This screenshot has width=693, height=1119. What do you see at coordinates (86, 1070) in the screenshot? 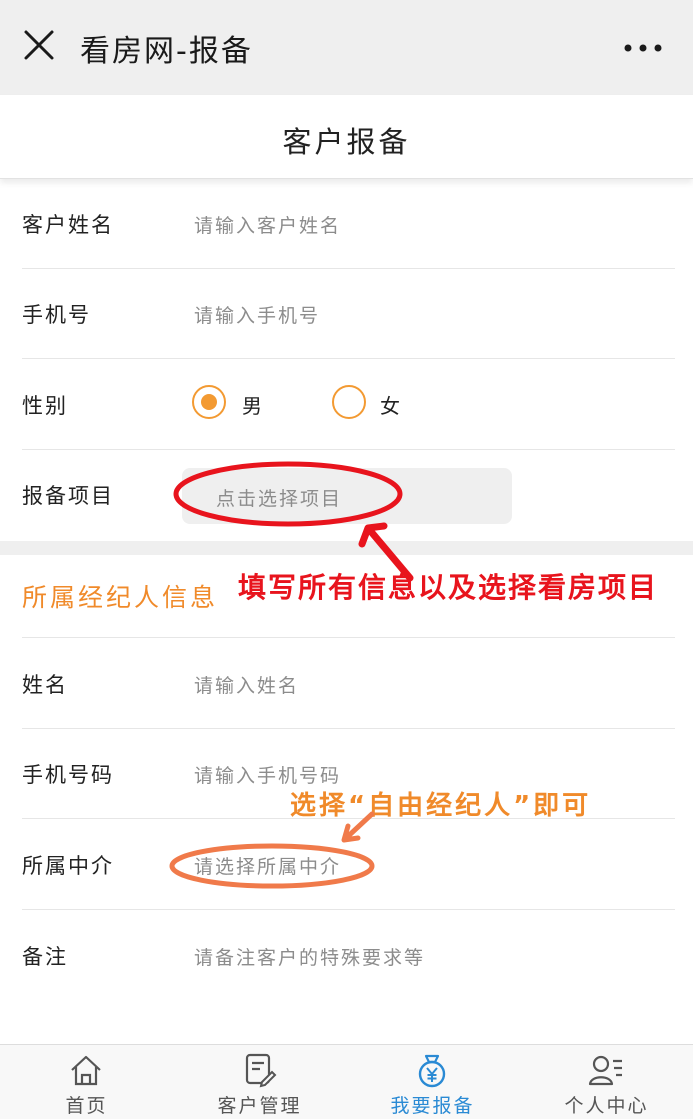
I see `home-icon` at bounding box center [86, 1070].